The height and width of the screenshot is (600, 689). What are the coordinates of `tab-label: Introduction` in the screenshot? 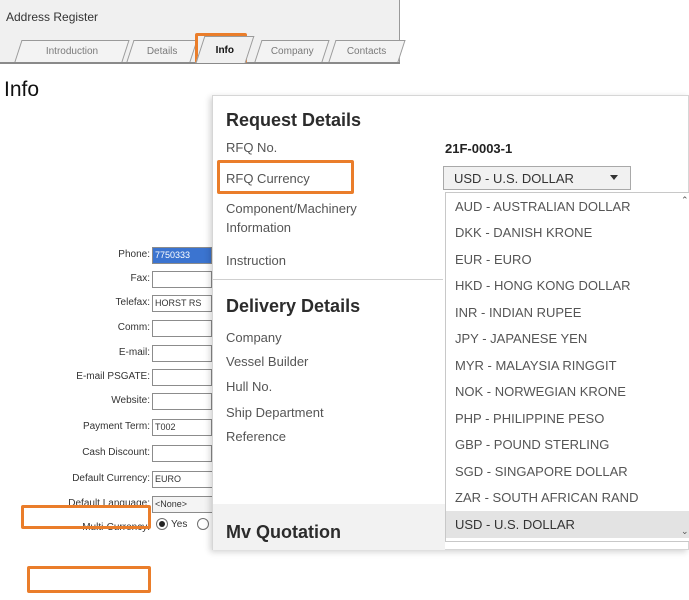 It's located at (71, 51).